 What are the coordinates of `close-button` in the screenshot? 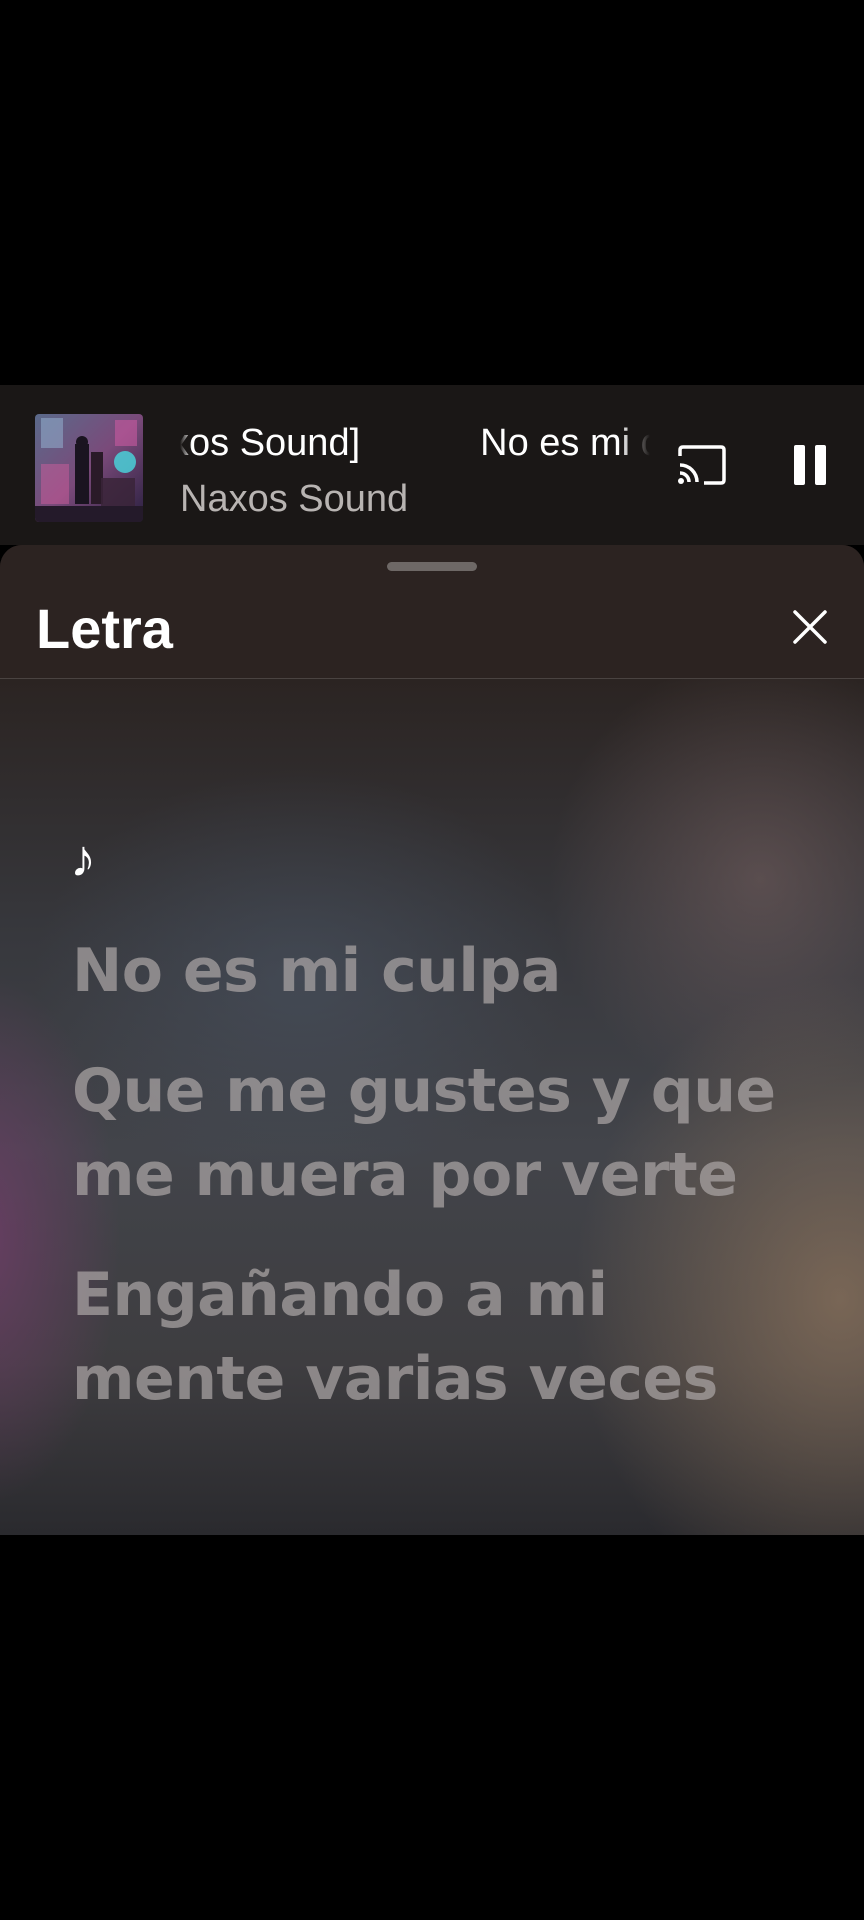 It's located at (810, 627).